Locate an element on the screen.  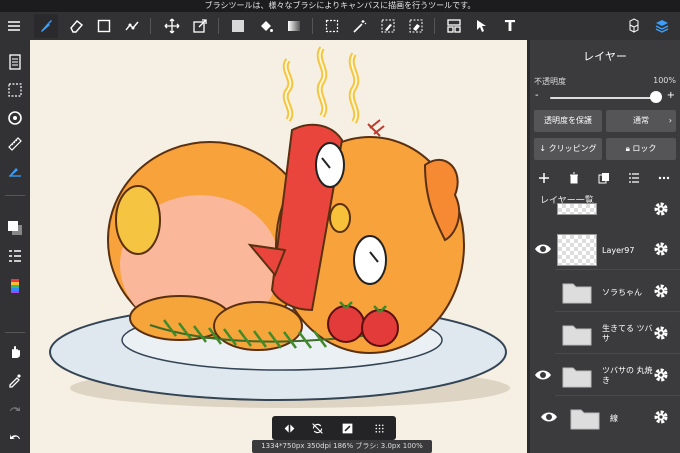
layer-row-4: 線 is located at coordinates (605, 418).